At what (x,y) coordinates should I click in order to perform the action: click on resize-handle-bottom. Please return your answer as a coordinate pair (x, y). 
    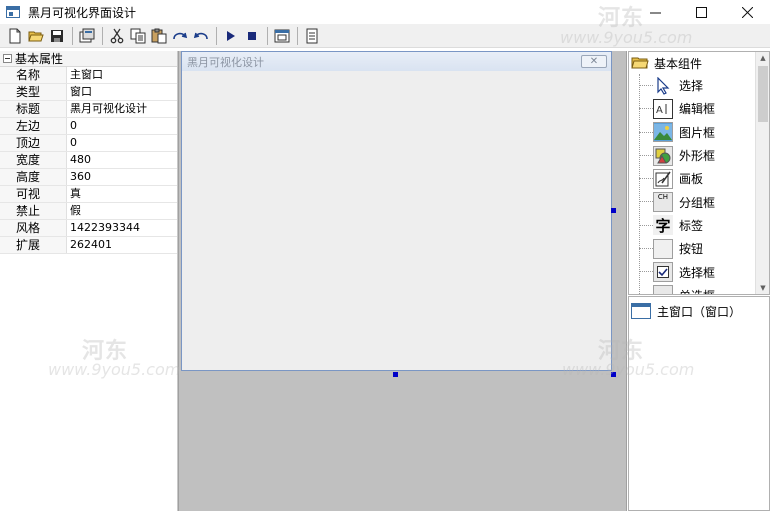
    Looking at the image, I should click on (395, 374).